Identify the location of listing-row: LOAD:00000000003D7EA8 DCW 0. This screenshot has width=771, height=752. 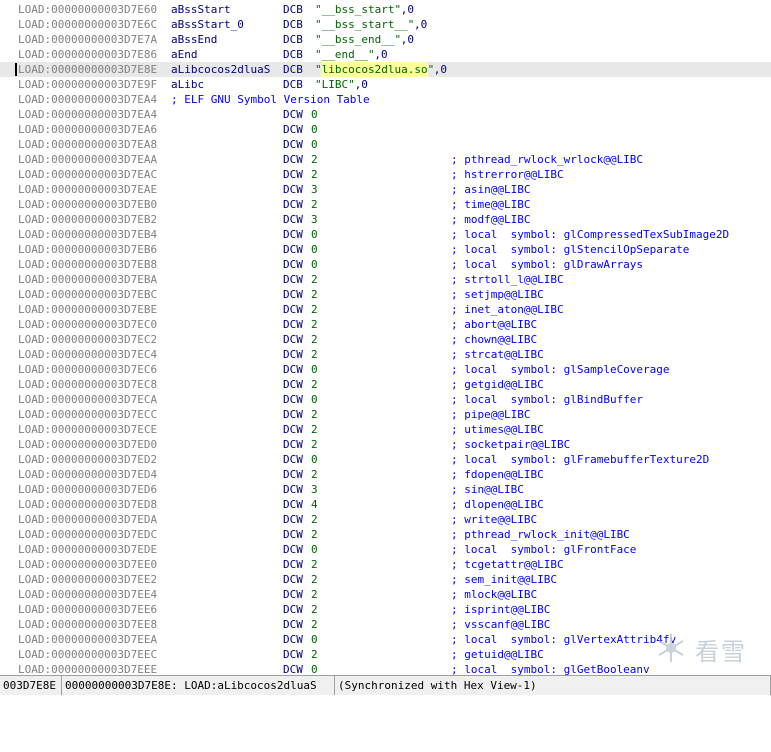
(385, 144).